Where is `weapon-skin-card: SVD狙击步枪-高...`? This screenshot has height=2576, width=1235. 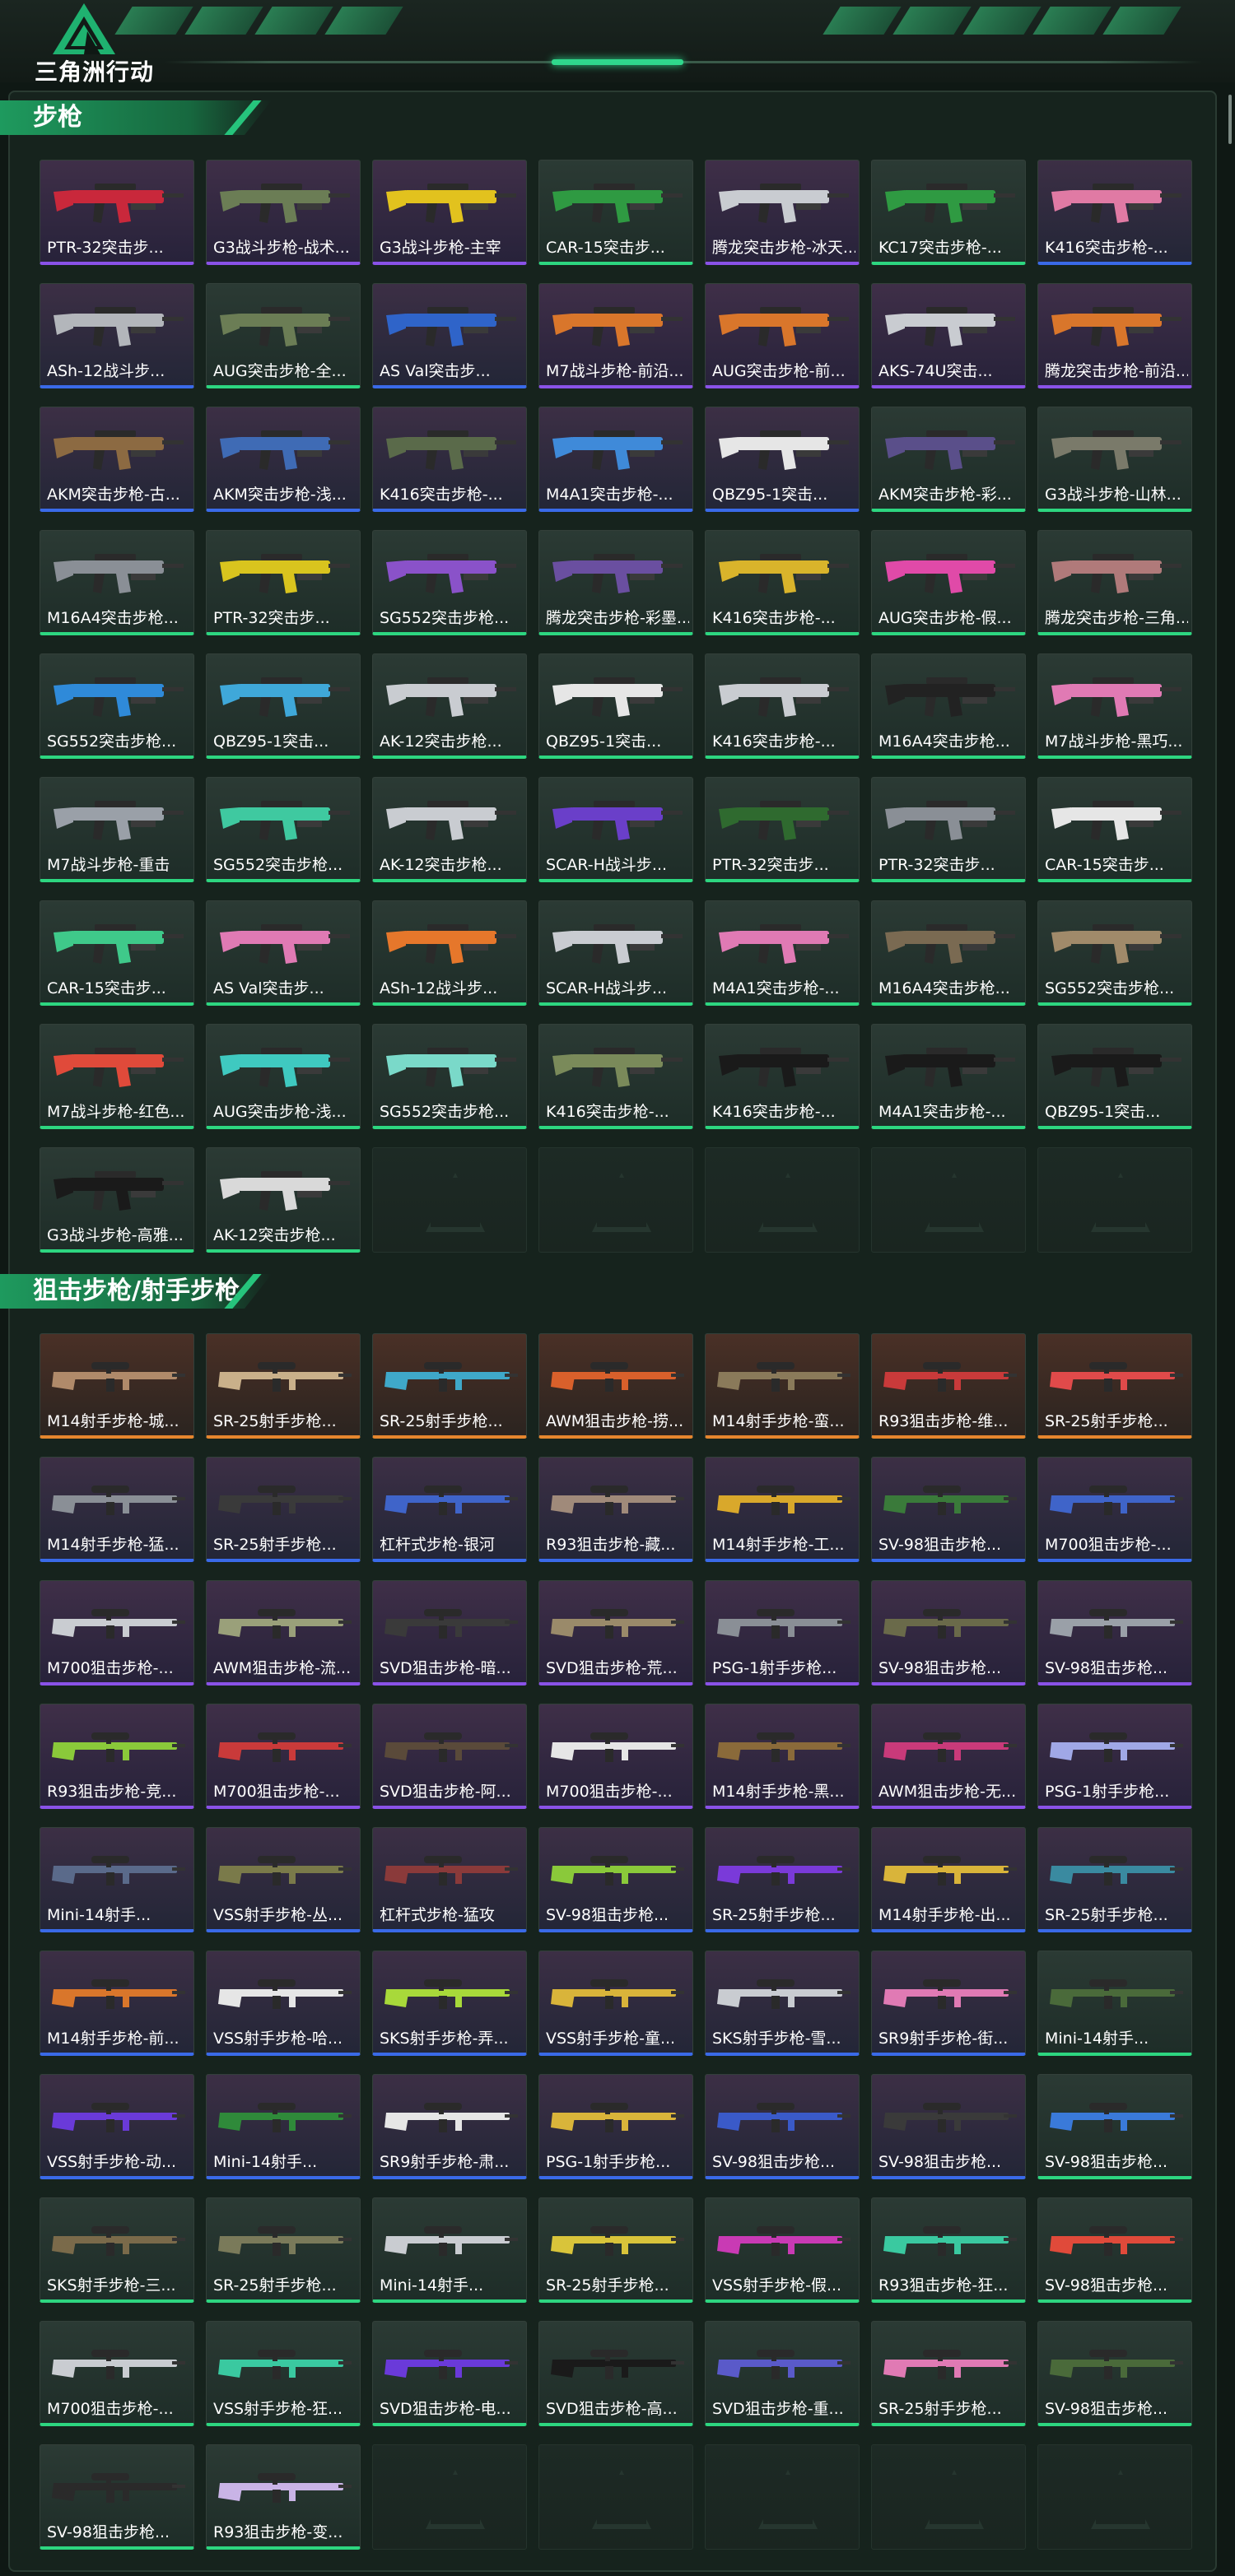 weapon-skin-card: SVD狙击步枪-高... is located at coordinates (615, 2373).